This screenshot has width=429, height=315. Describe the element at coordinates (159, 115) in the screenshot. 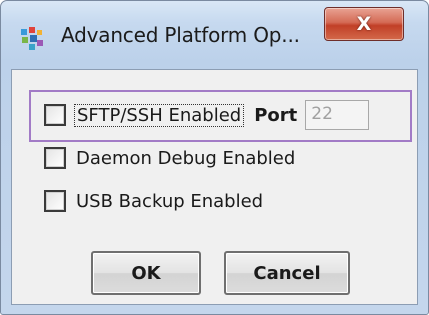

I see `sftp-label: SFTP/SSH Enabled` at that location.